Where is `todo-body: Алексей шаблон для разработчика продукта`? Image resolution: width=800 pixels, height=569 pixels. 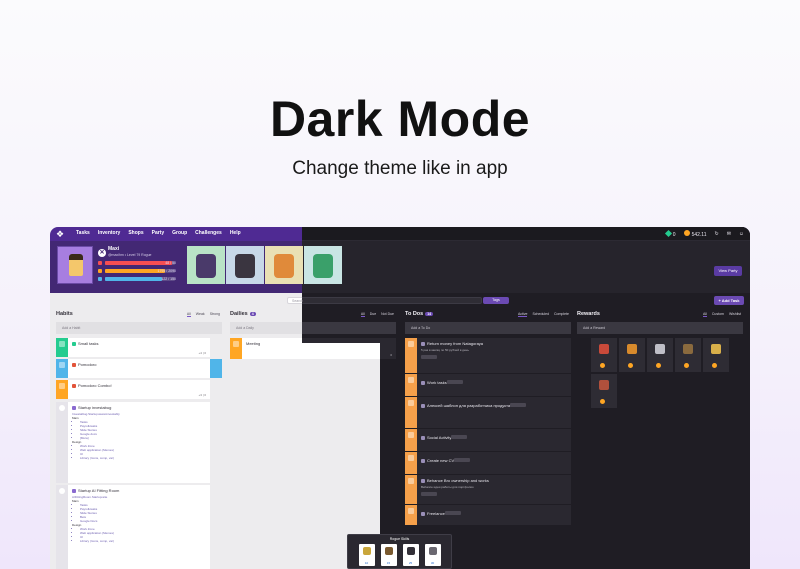 todo-body: Алексей шаблон для разработчика продукта is located at coordinates (494, 412).